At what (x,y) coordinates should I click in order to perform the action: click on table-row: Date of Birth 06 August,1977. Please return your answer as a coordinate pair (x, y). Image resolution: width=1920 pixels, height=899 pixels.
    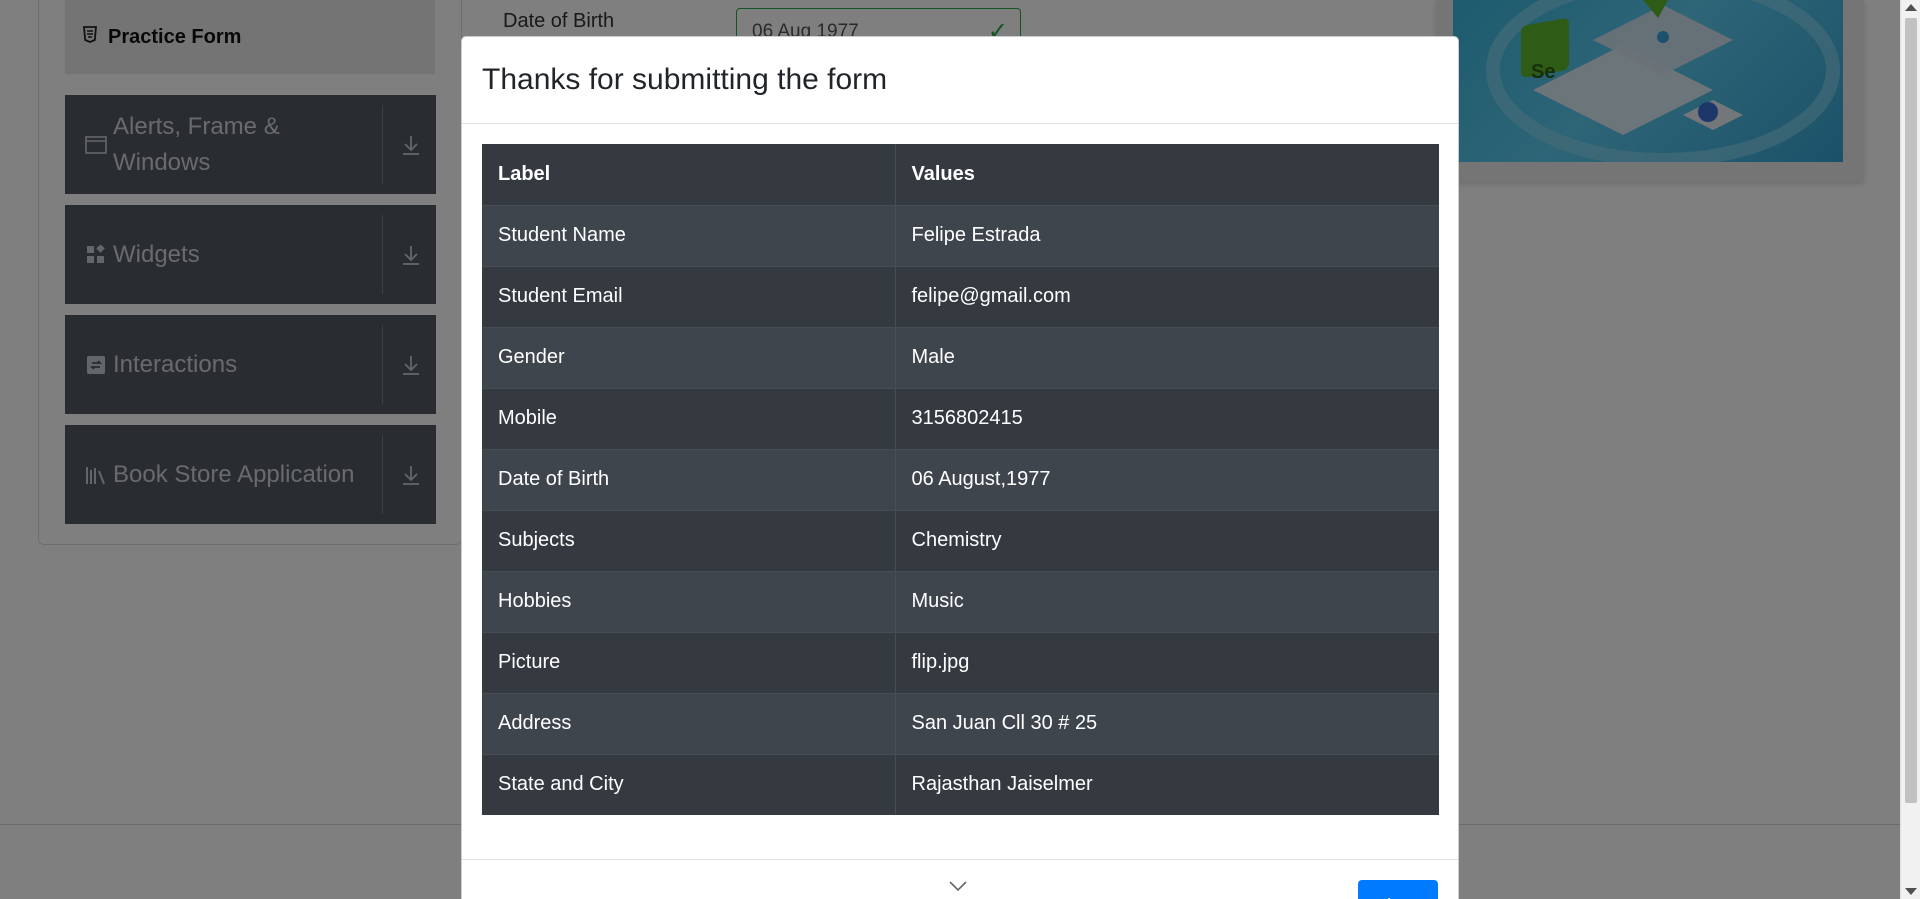
    Looking at the image, I should click on (960, 479).